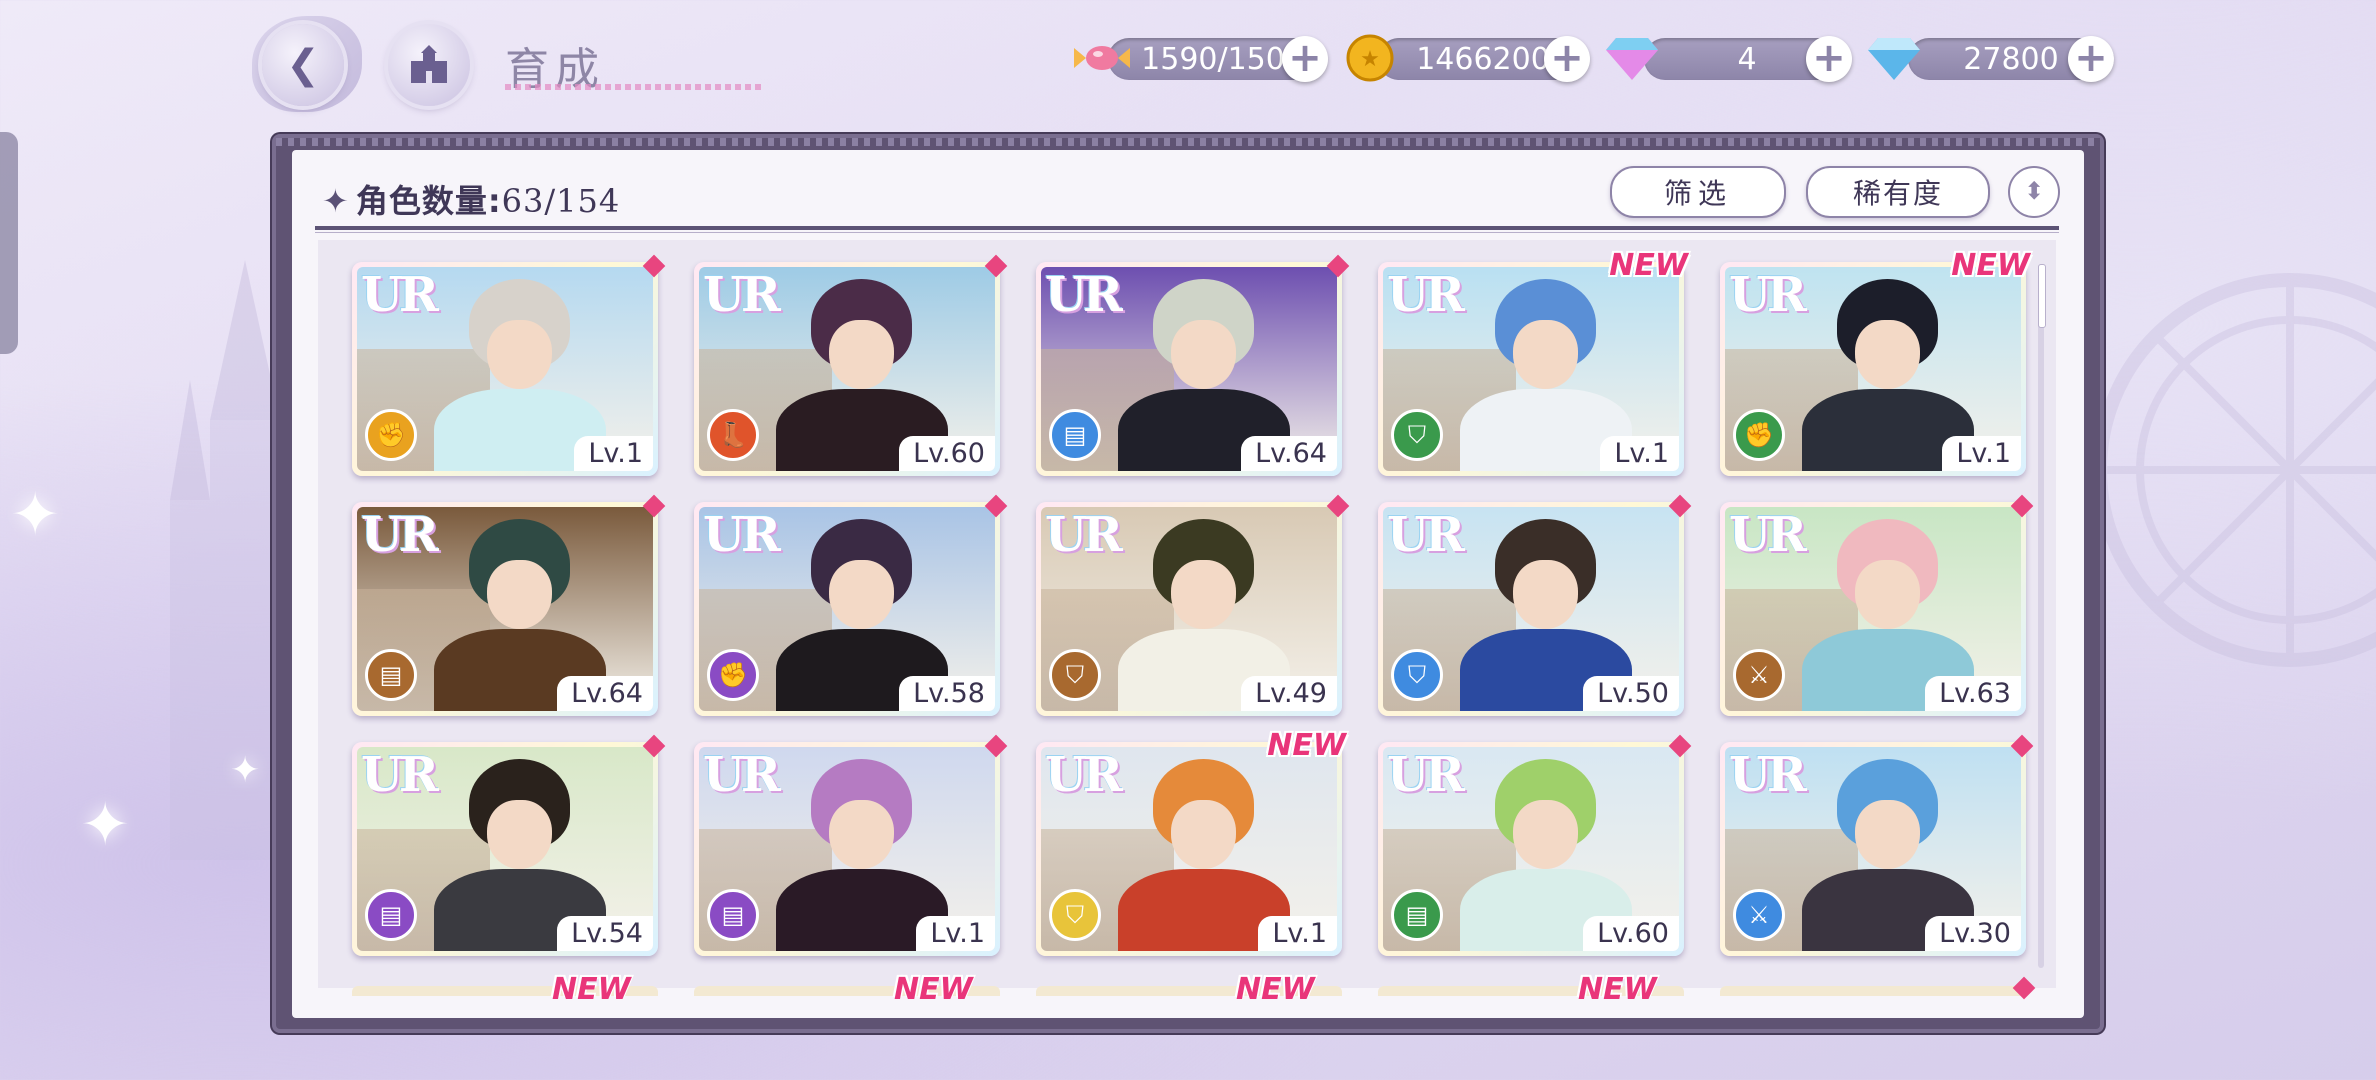 This screenshot has height=1080, width=2376. I want to click on sort-toggle-icon: ⬍, so click(2034, 191).